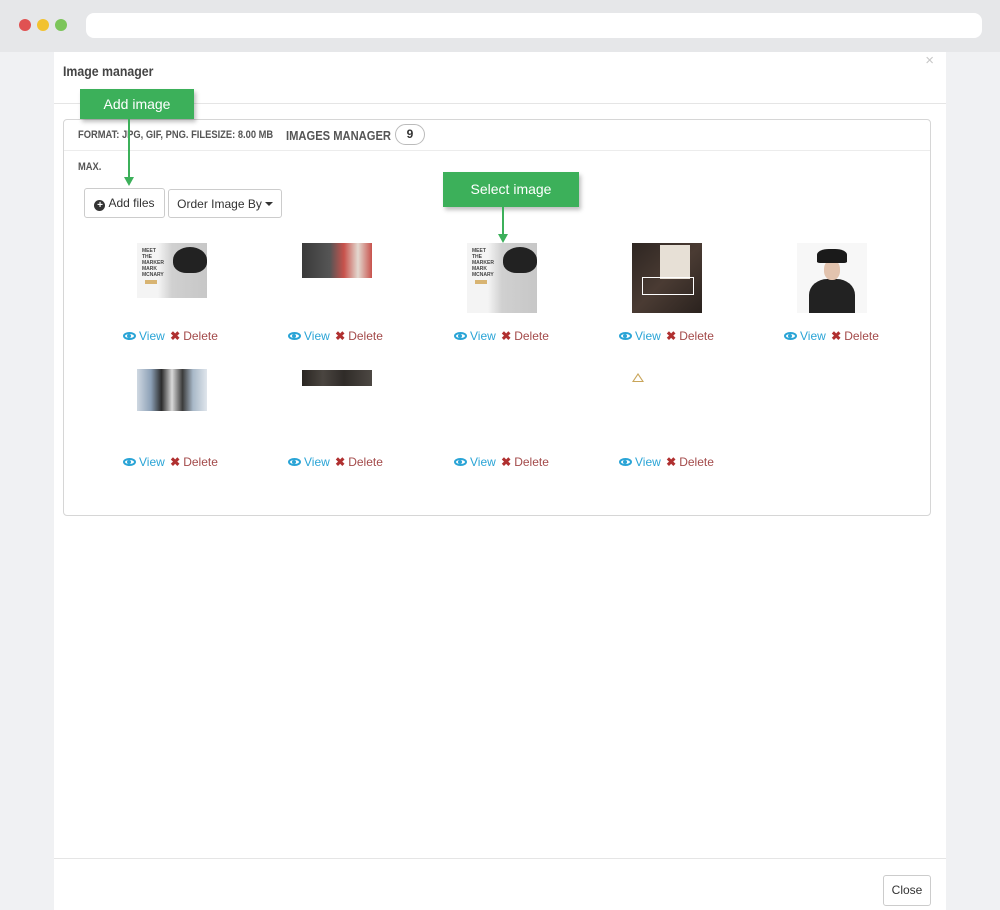 The height and width of the screenshot is (910, 1000). I want to click on caret-down-icon, so click(268, 204).